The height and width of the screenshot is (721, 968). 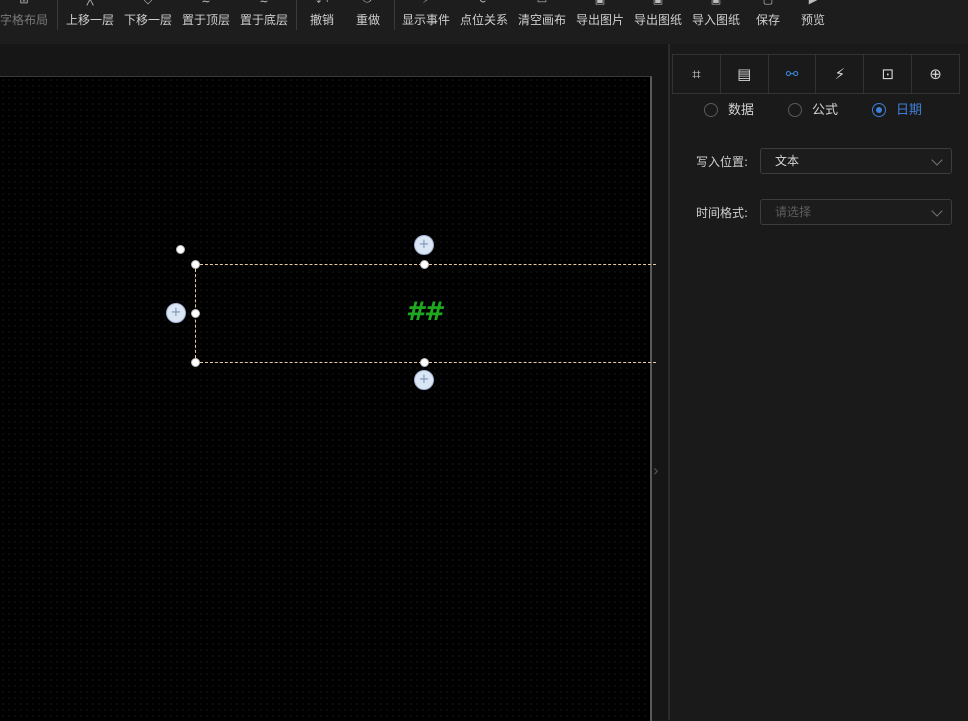 What do you see at coordinates (148, 3) in the screenshot?
I see `arrow-down-icon: ◇` at bounding box center [148, 3].